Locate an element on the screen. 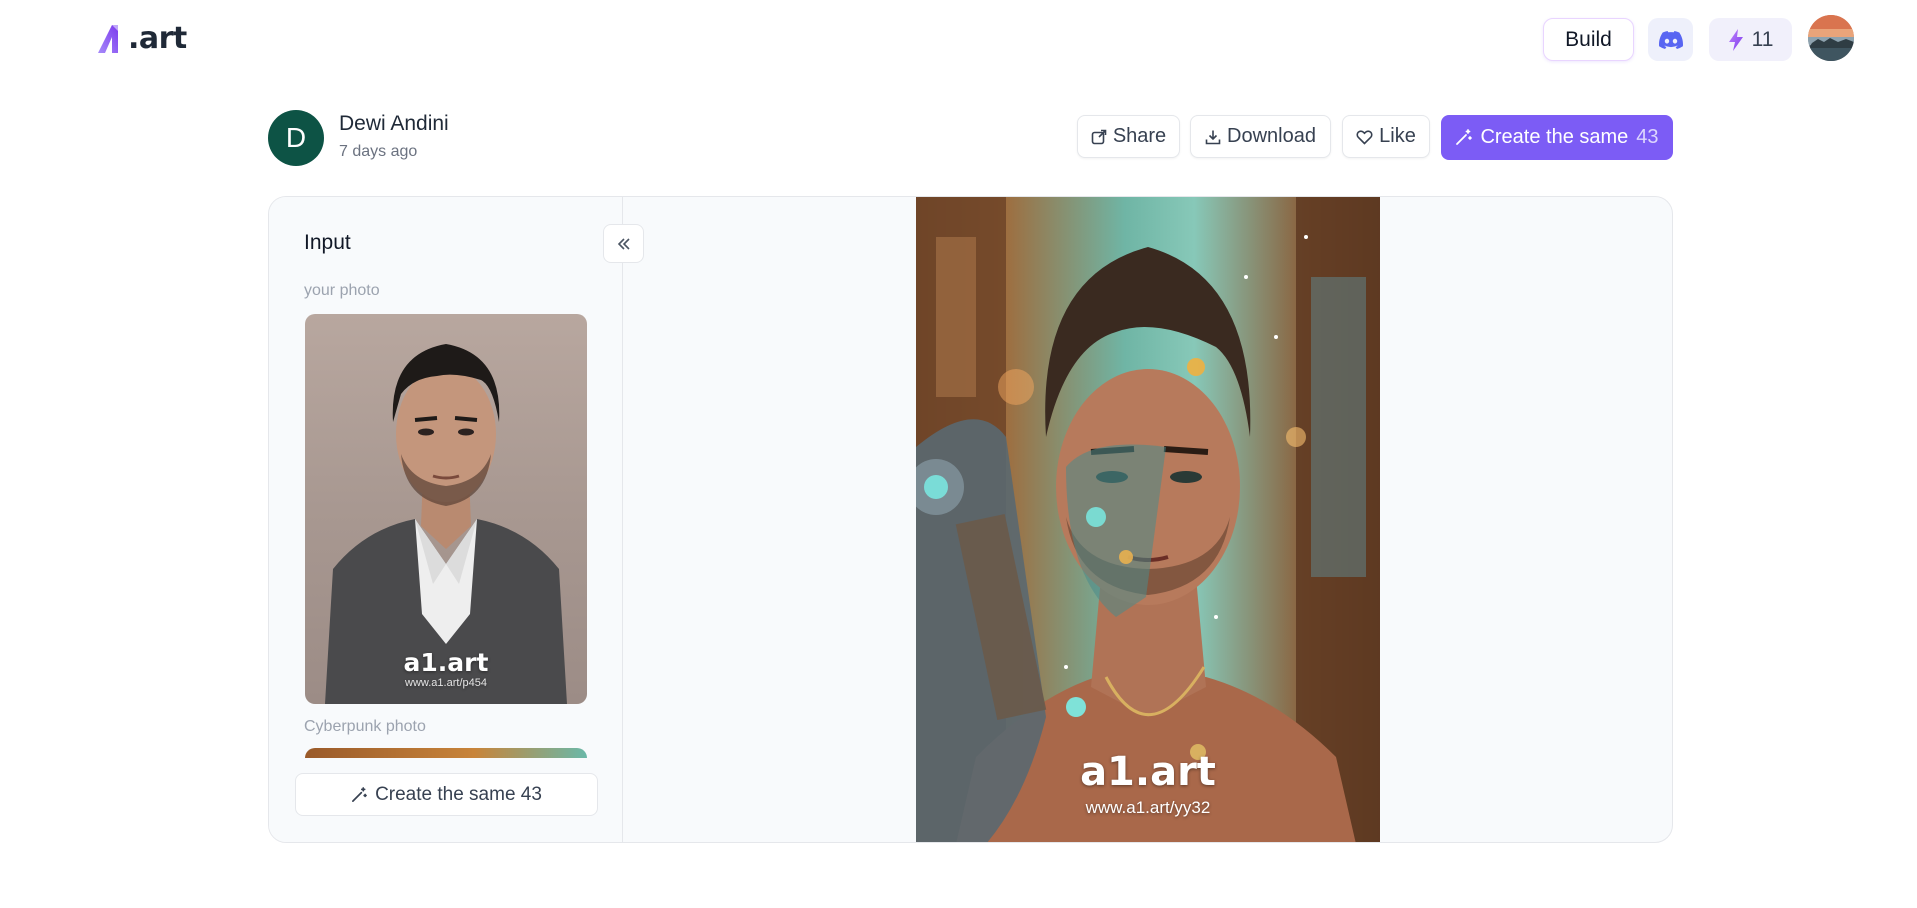 The height and width of the screenshot is (908, 1917). share-label: Share is located at coordinates (1139, 136).